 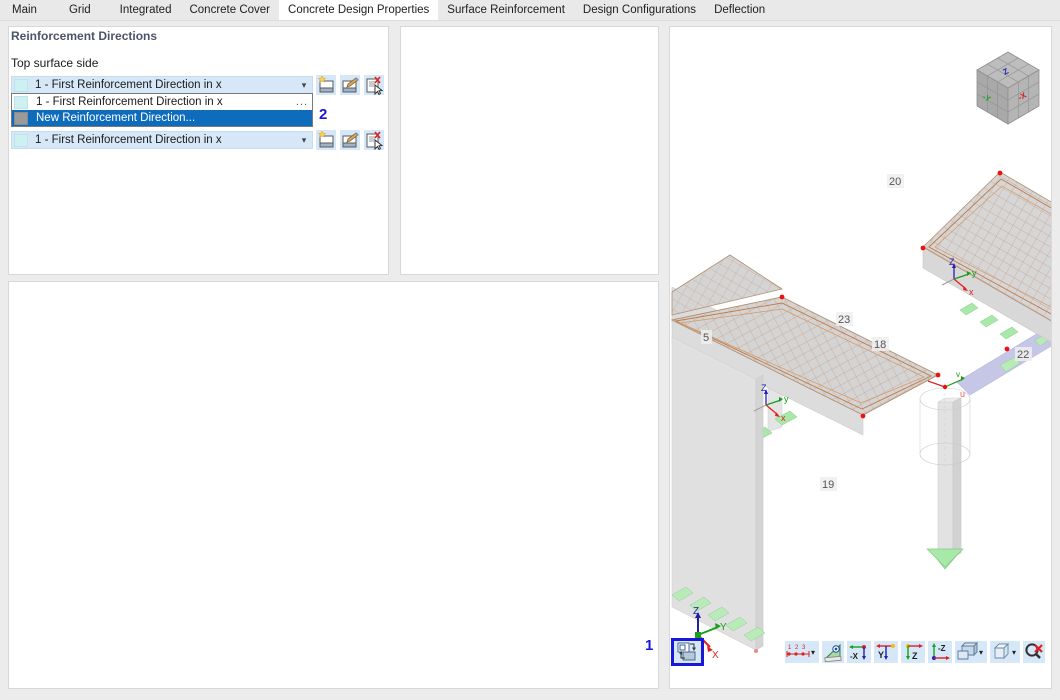 I want to click on tab-deflection: Deflection, so click(x=739, y=10).